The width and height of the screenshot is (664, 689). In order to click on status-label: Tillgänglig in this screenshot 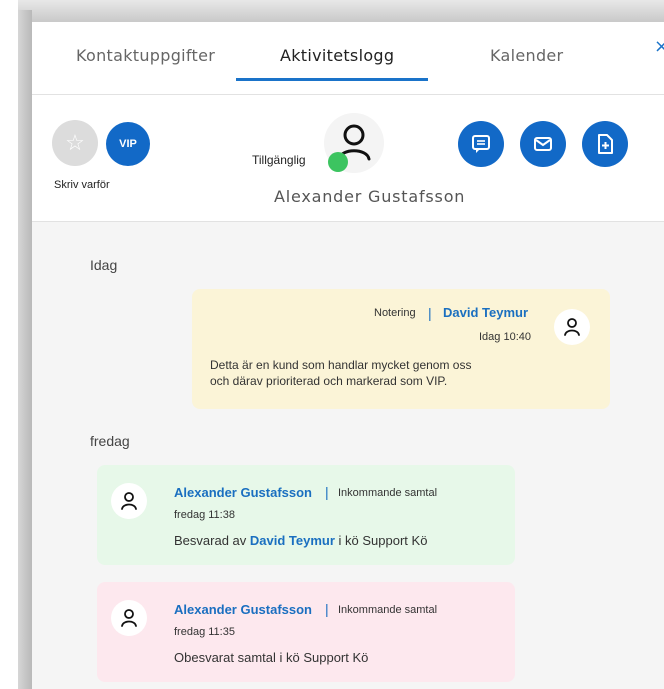, I will do `click(279, 160)`.